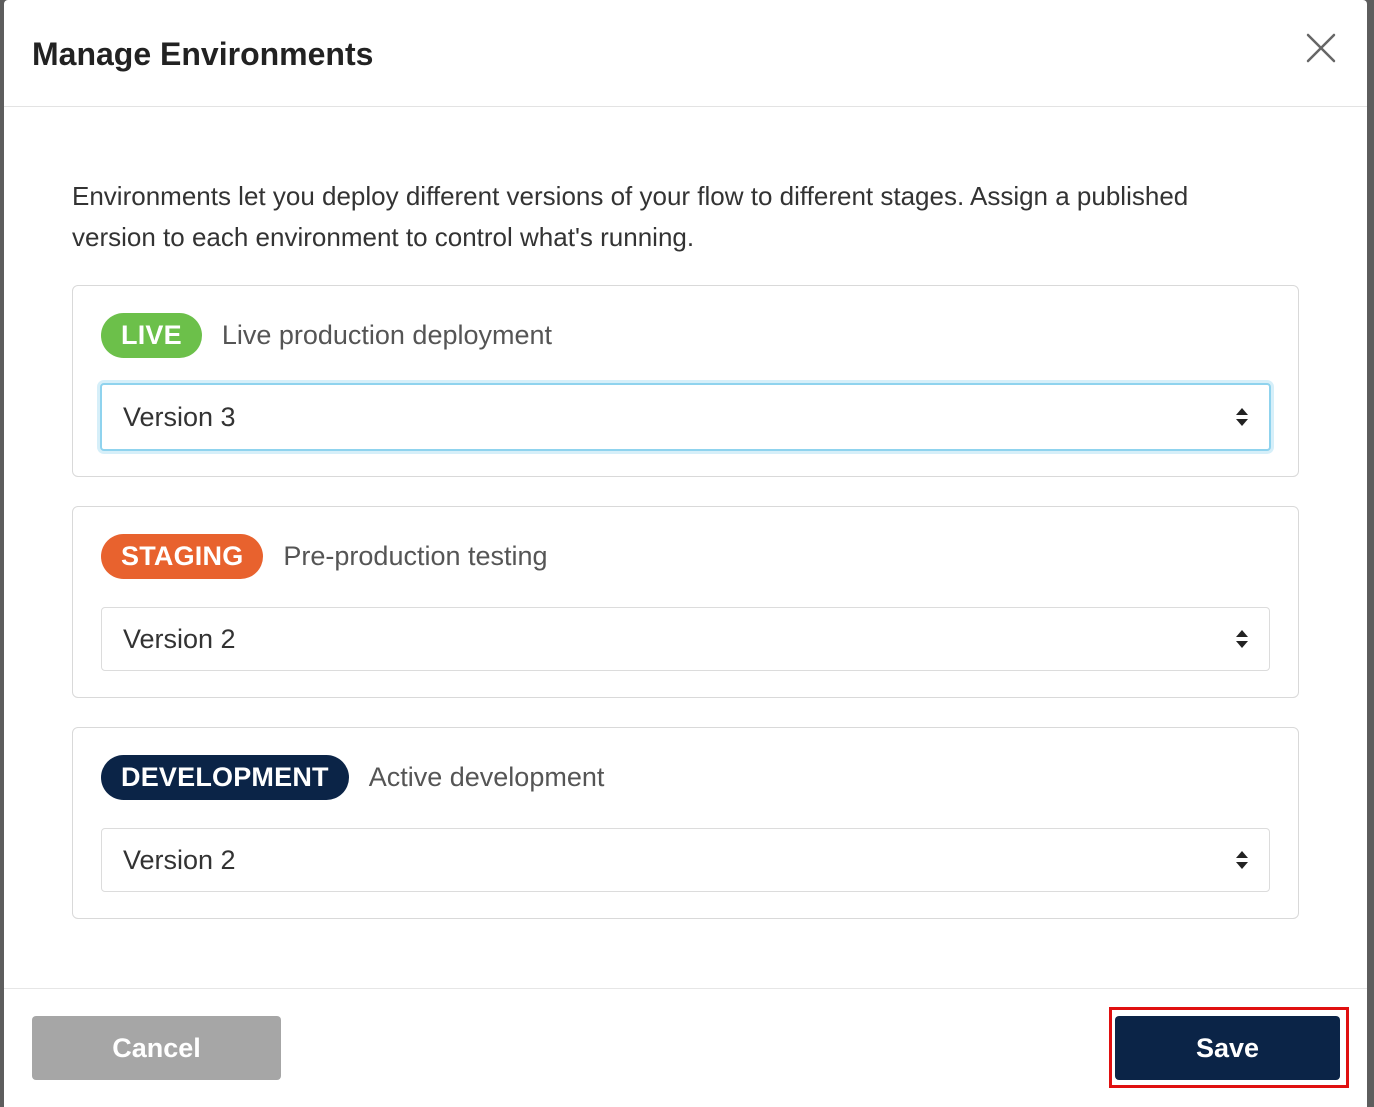  I want to click on version-select-live: Version 3, so click(685, 417).